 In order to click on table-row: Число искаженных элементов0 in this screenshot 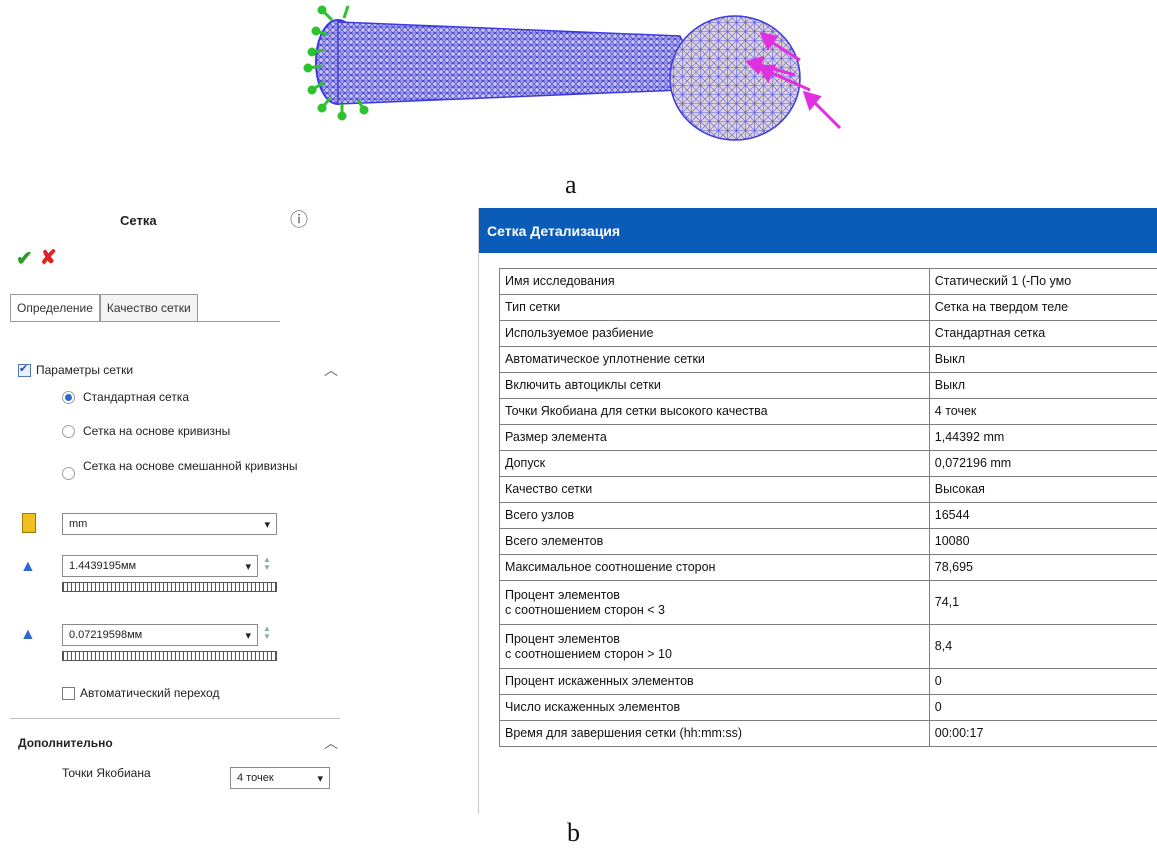, I will do `click(828, 708)`.